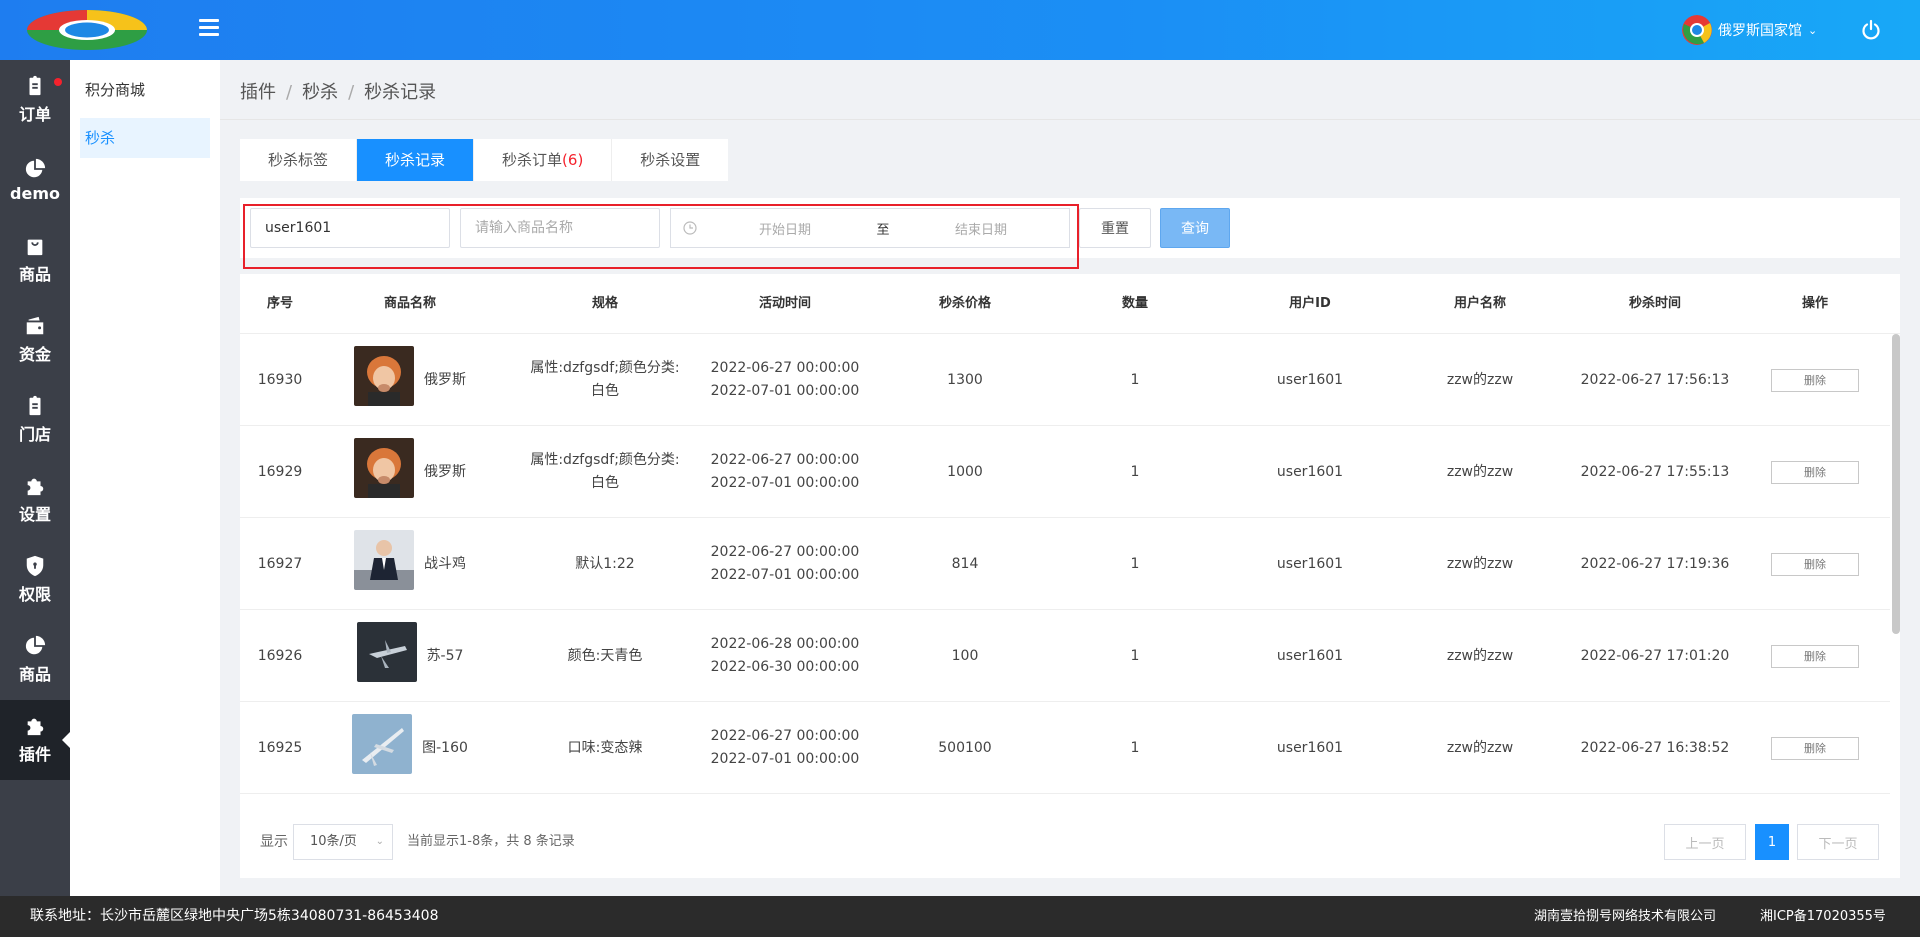  I want to click on user-menu: 俄罗斯国家馆 ⌄, so click(1749, 30).